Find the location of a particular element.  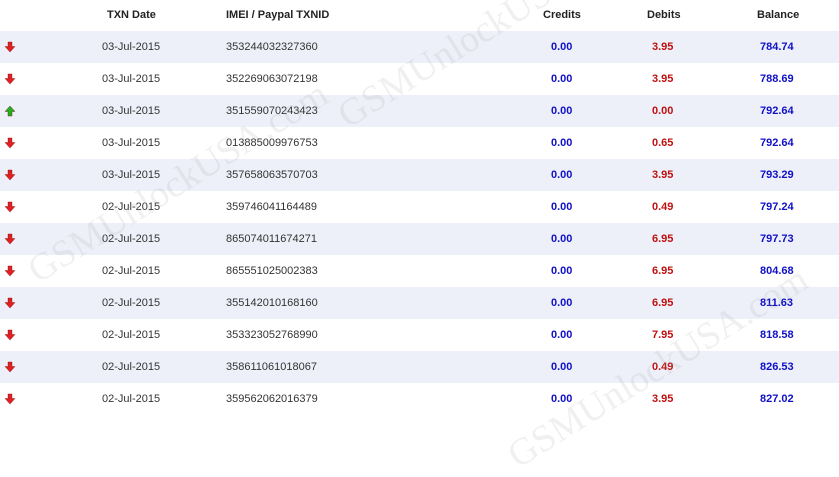

table-row: 03-Jul-2015 351559070243423 0.00 0.00 792.64 is located at coordinates (419, 111).